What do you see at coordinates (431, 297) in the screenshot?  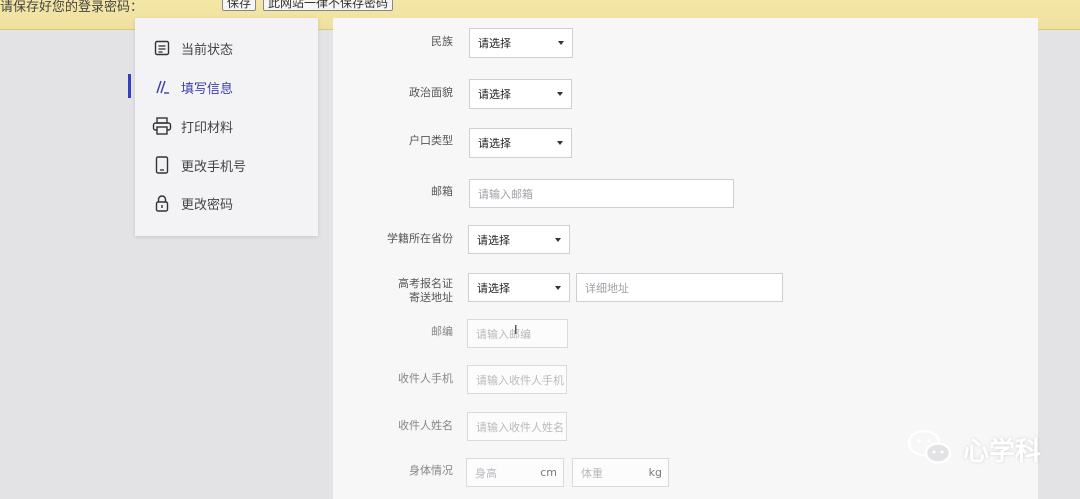 I see `mail-address-label-line2: 寄送地址` at bounding box center [431, 297].